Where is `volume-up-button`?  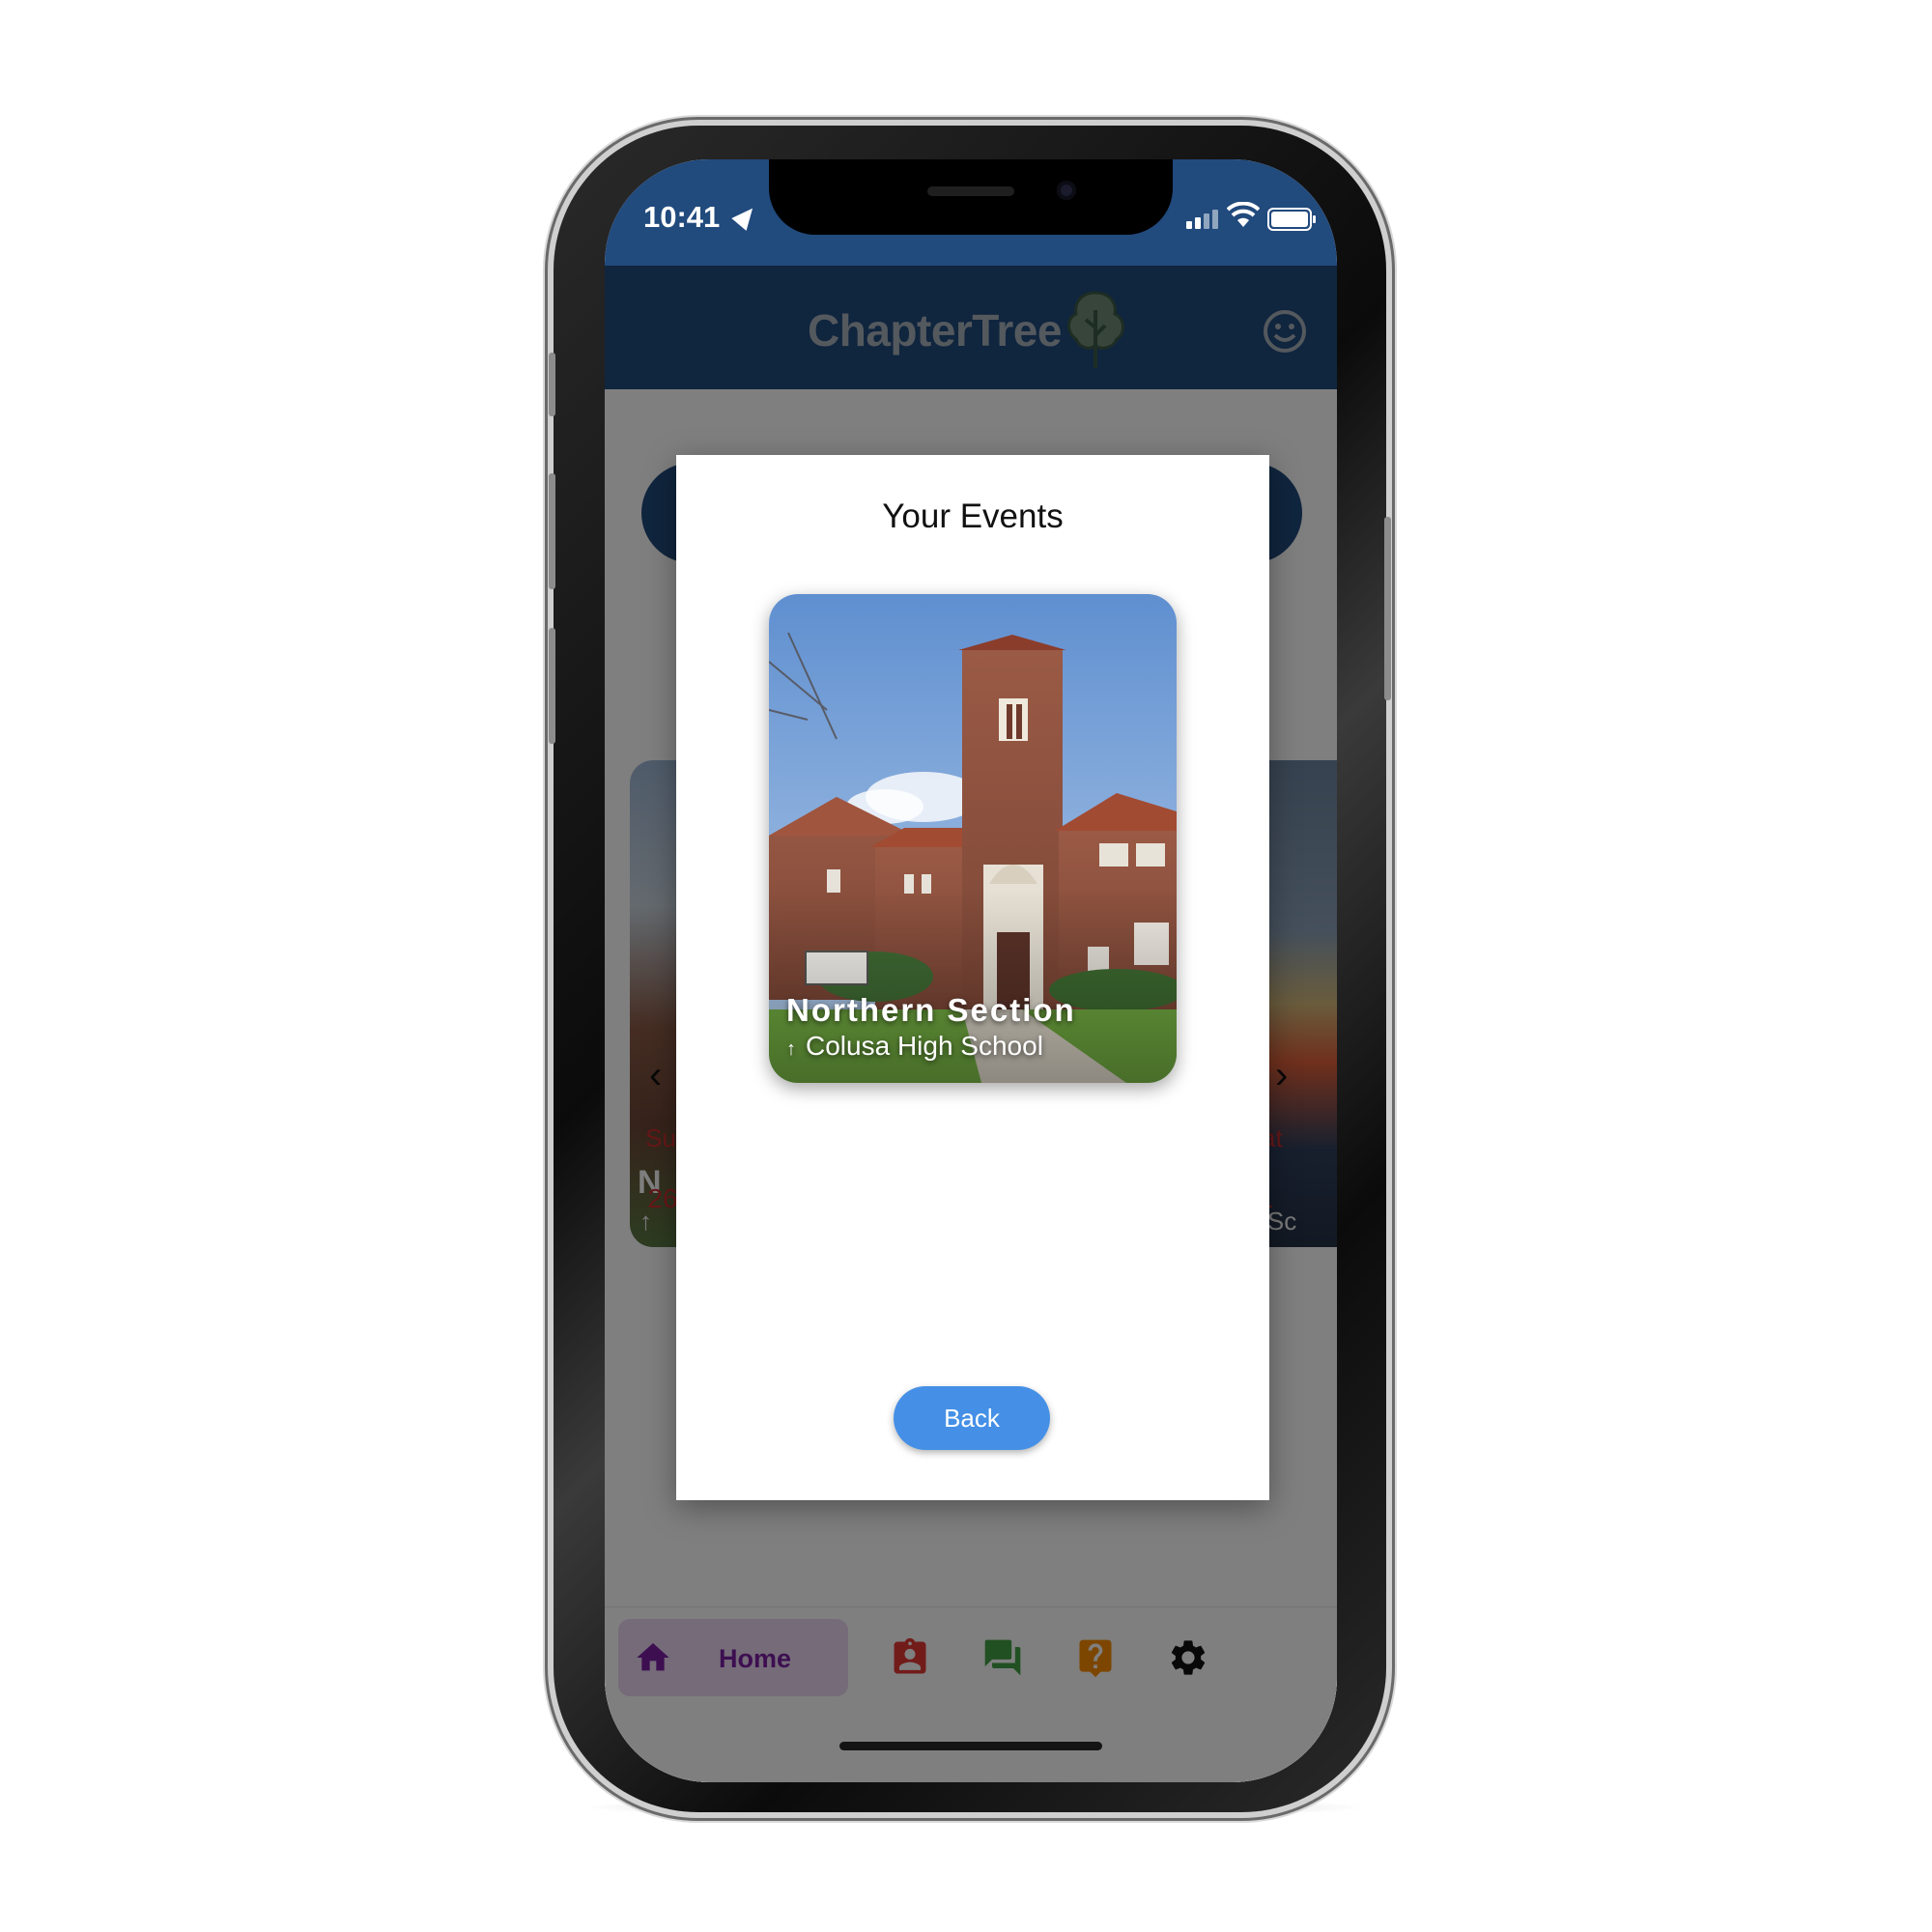
volume-up-button is located at coordinates (552, 531).